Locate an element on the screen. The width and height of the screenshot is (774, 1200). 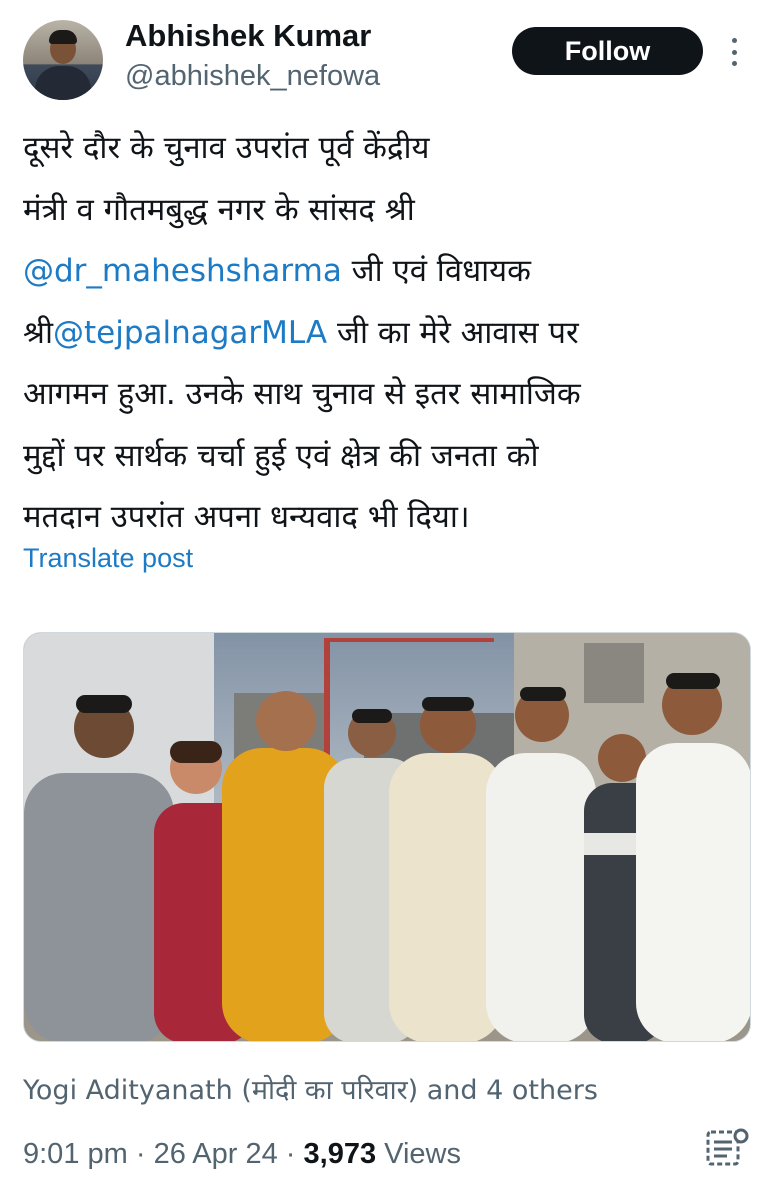
tweet-text-segment: आगमन हुआ. उनके साथ चुनाव से इतर सामाजिक is located at coordinates (302, 394).